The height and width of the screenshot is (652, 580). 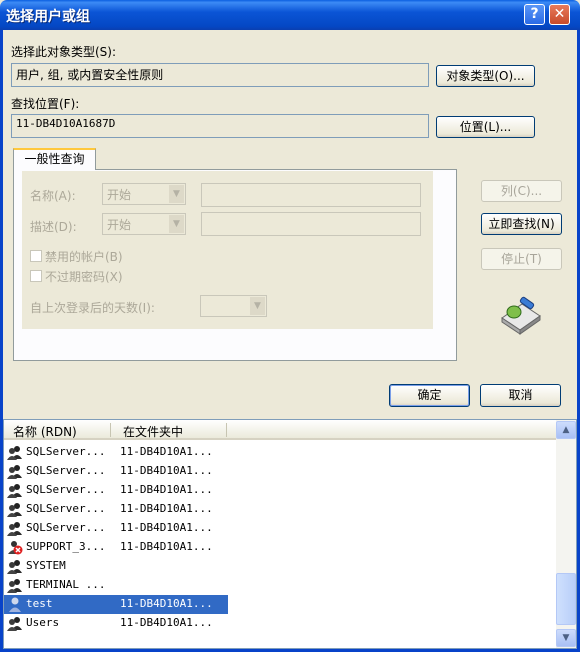 I want to click on description-match-select: 开始 ▼, so click(x=144, y=224).